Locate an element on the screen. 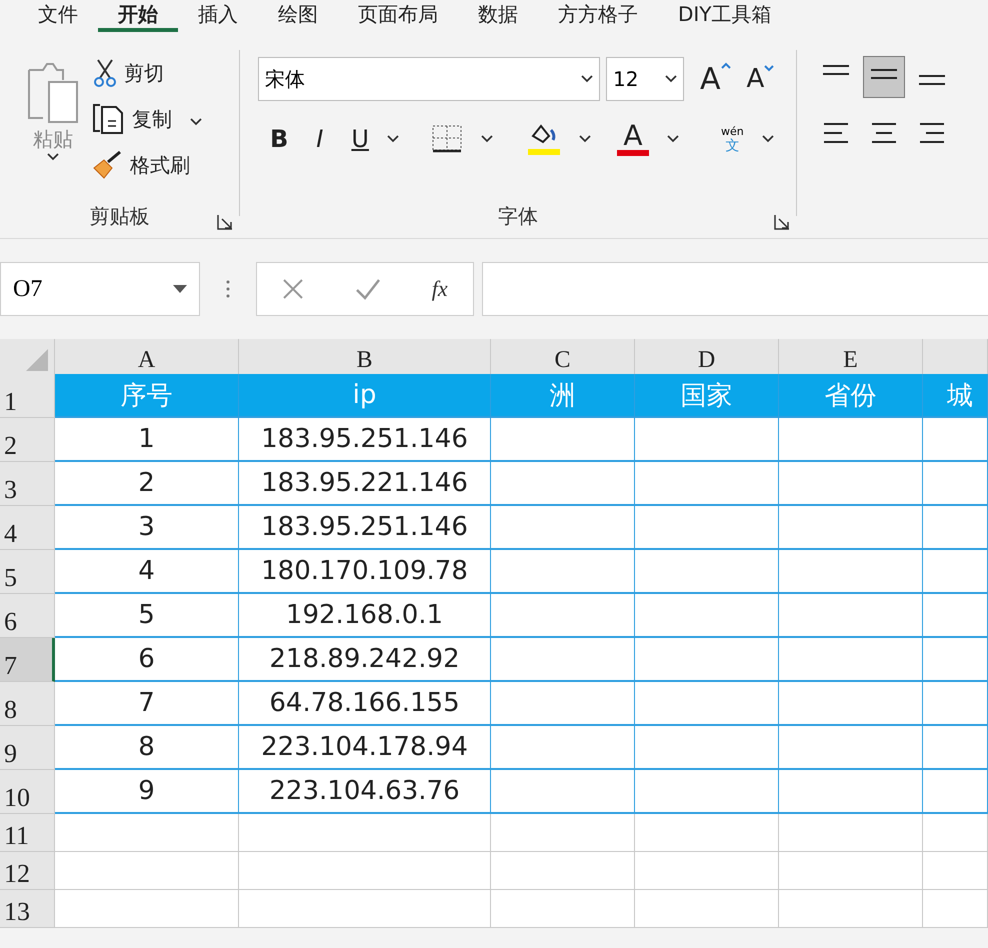  table-cell: 9 is located at coordinates (147, 792).